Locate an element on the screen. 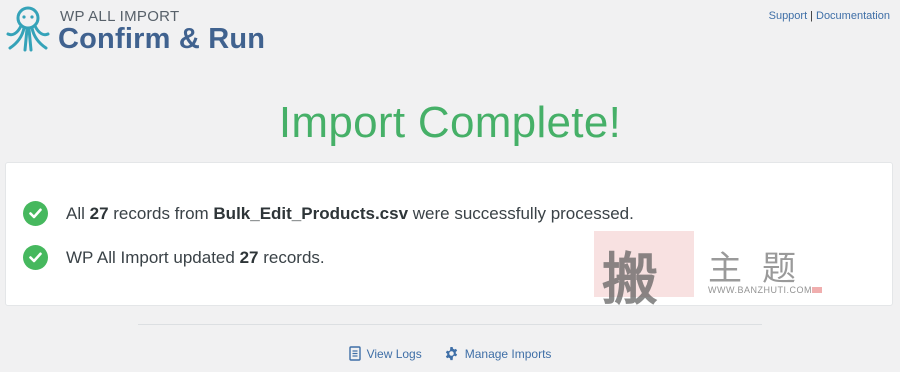 Image resolution: width=900 pixels, height=372 pixels. watermark-seal: 搬 is located at coordinates (644, 272).